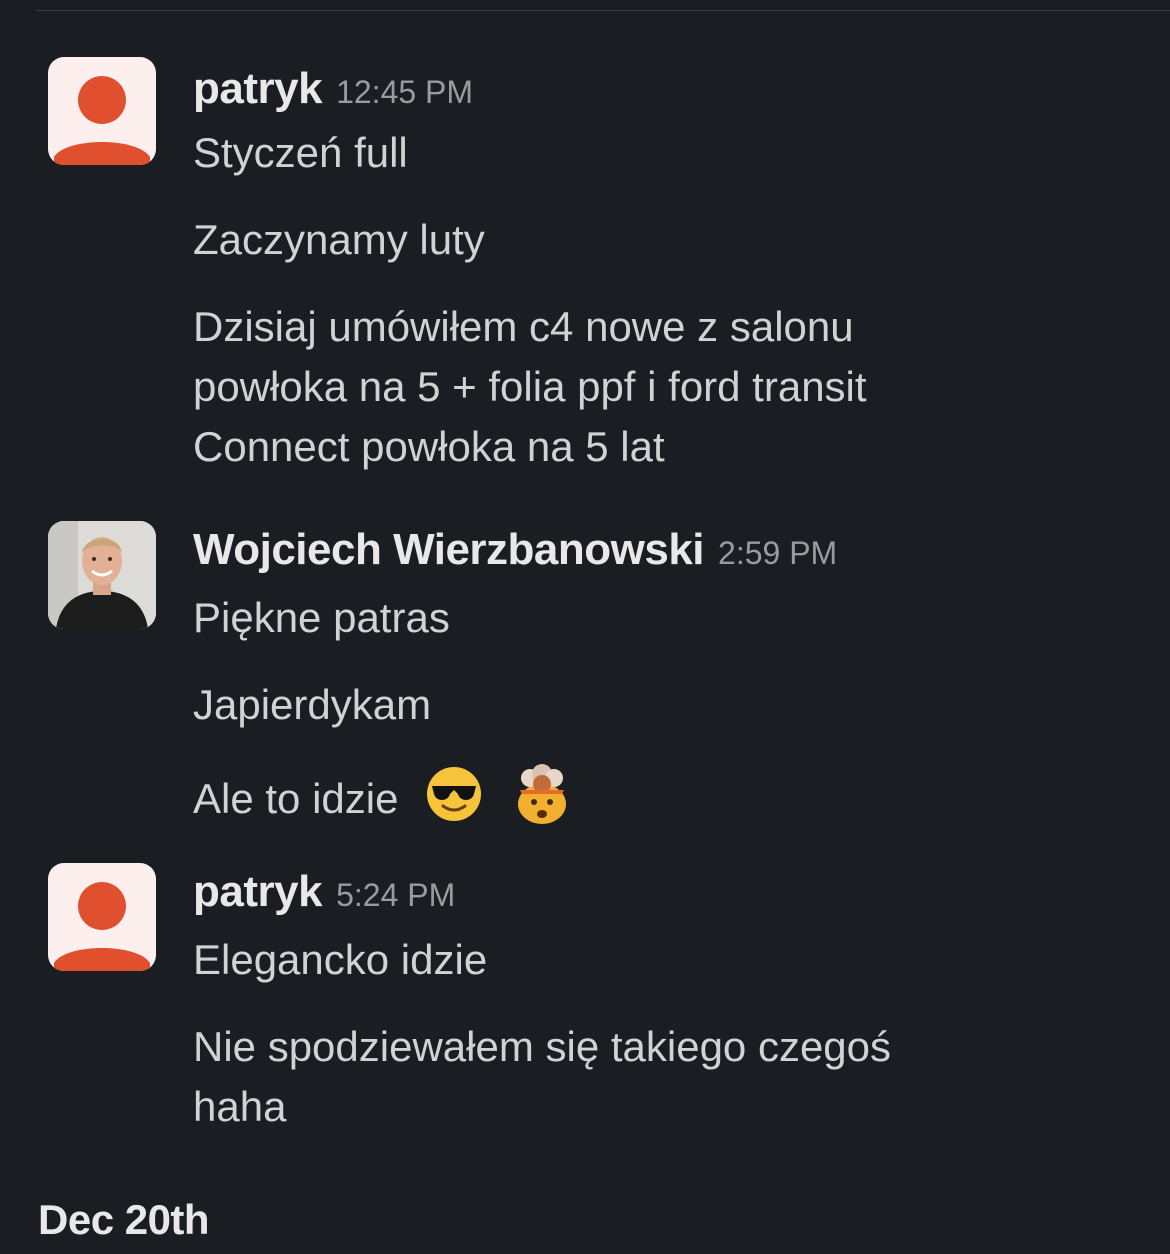 This screenshot has width=1170, height=1254. I want to click on message-timestamp: 2:59 PM, so click(777, 553).